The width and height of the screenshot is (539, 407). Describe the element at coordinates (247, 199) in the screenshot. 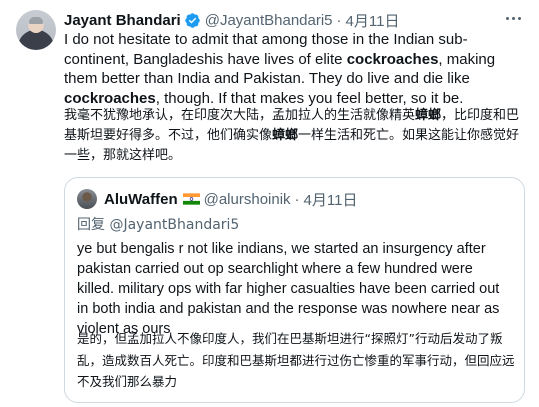

I see `quote-author-handle: @alurshoinik` at that location.